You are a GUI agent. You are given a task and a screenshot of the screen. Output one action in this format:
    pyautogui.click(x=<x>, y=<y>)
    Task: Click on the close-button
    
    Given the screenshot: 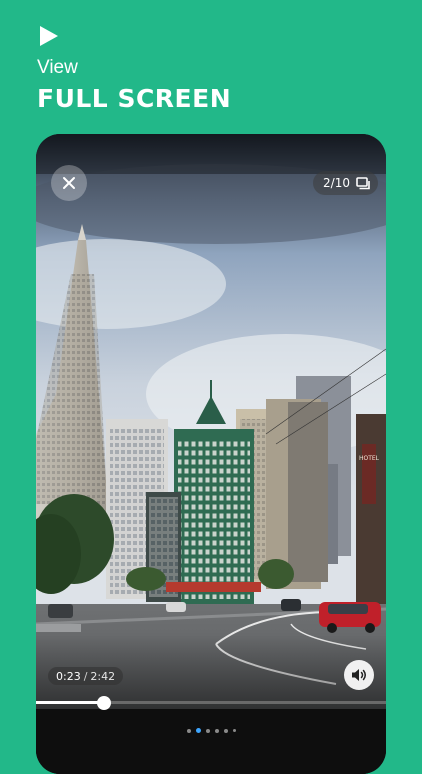 What is the action you would take?
    pyautogui.click(x=69, y=183)
    